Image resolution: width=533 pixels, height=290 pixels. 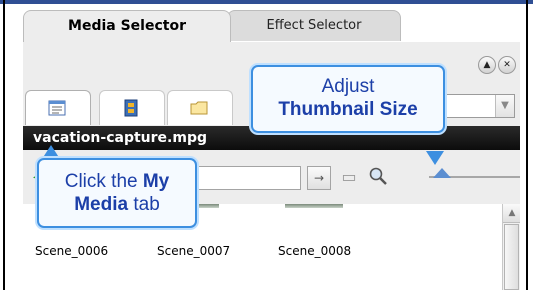 I want to click on scene-thumbnail, so click(x=314, y=206).